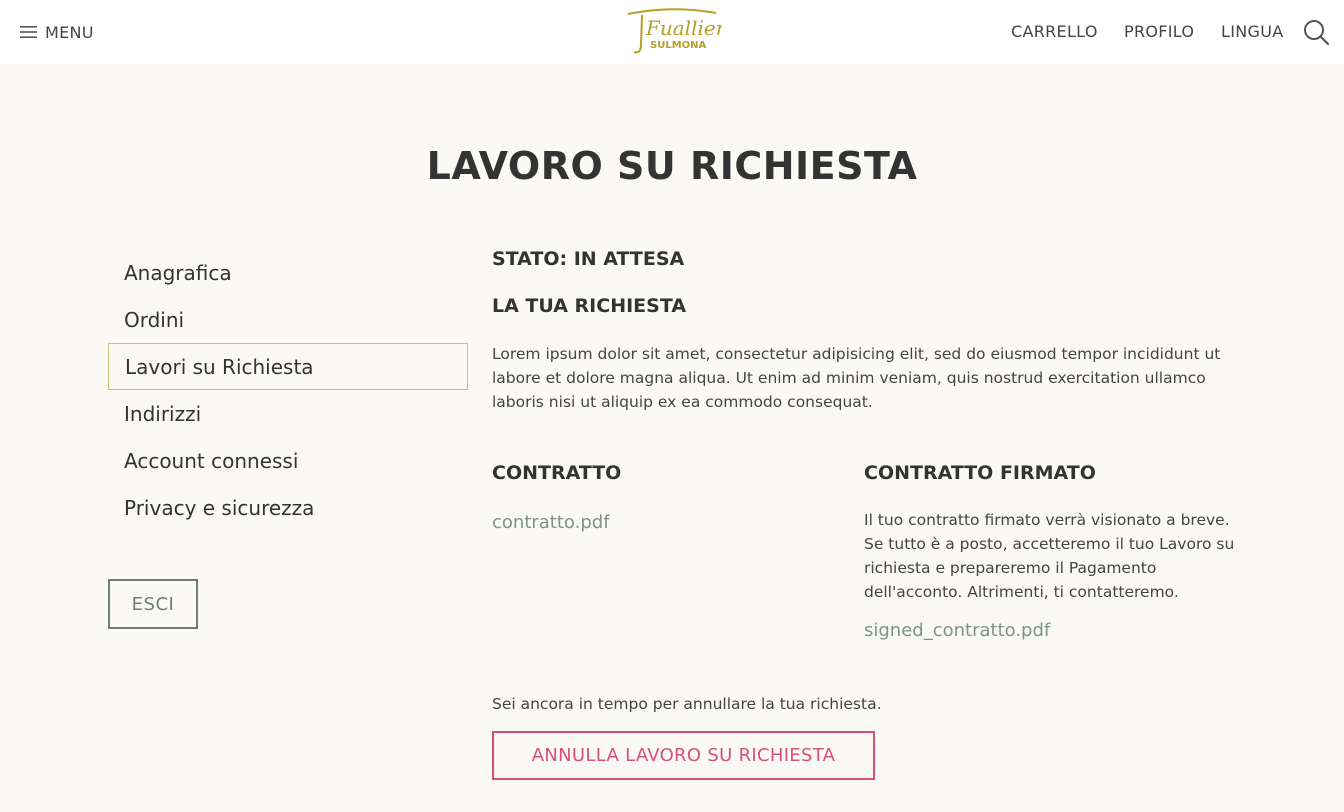 The image size is (1344, 812). I want to click on status-heading: STATO: IN ATTESA, so click(588, 259).